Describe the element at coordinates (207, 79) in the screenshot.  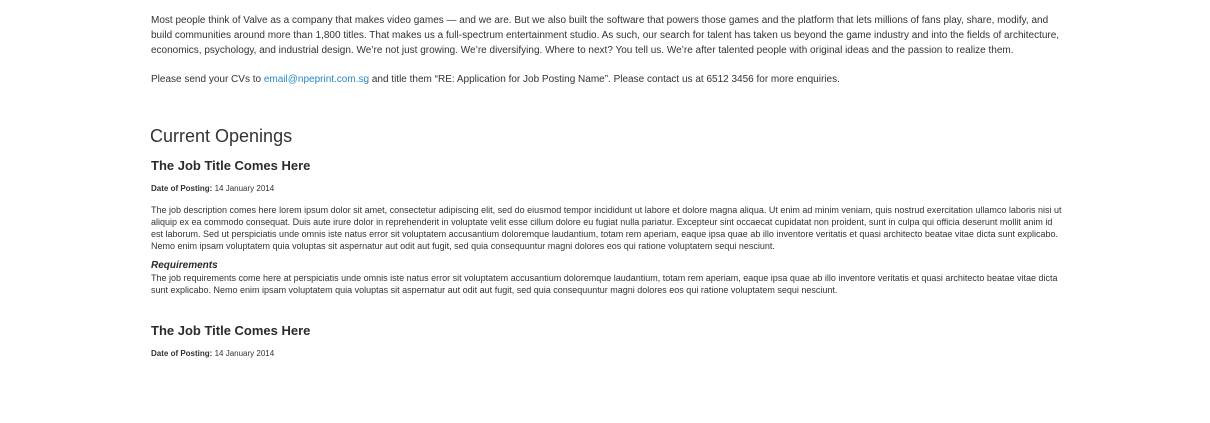
I see `cv-prefix: Please send your CVs to` at that location.